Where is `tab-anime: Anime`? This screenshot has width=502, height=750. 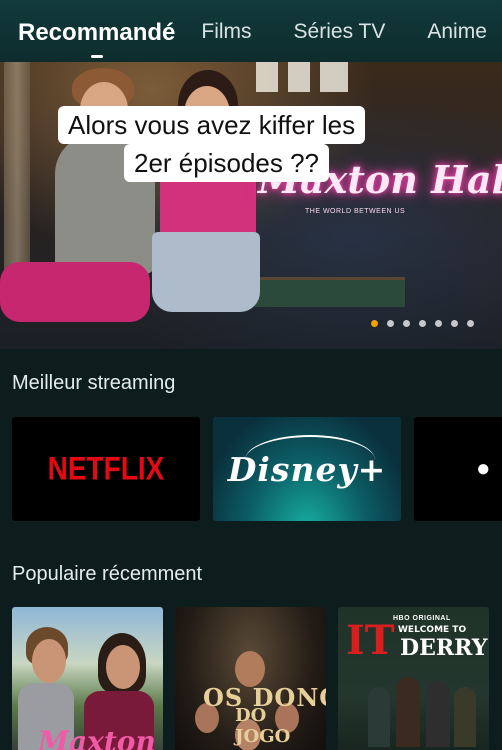 tab-anime: Anime is located at coordinates (457, 32).